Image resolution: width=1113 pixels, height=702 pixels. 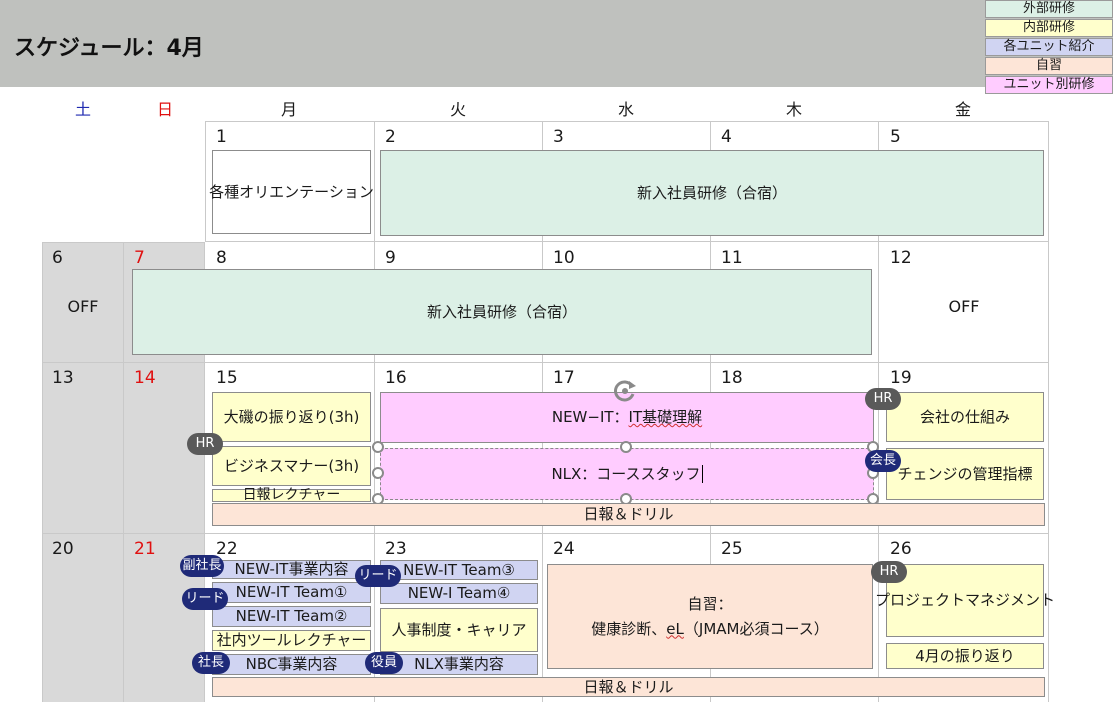 What do you see at coordinates (665, 417) in the screenshot?
I see `event-new-it-basics-main: IT基礎理解` at bounding box center [665, 417].